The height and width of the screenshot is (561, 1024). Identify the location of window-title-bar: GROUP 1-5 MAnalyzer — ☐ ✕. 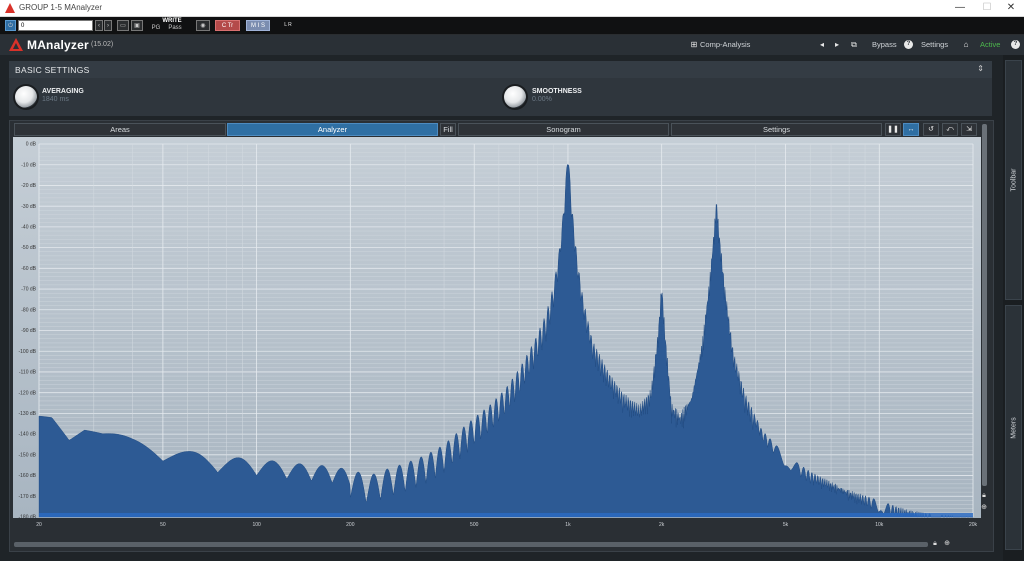
(512, 8).